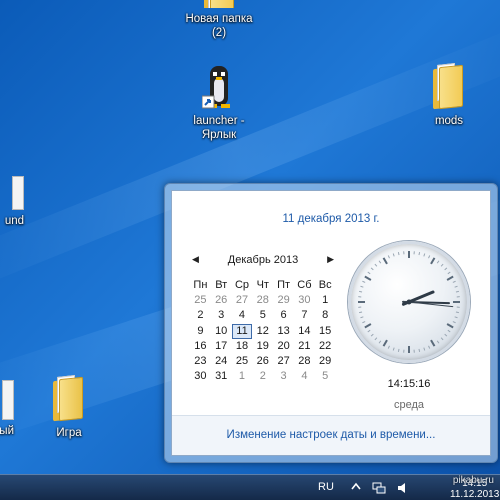 Image resolution: width=500 pixels, height=500 pixels. Describe the element at coordinates (7, 431) in the screenshot. I see `desktop-icon-label: ый` at that location.